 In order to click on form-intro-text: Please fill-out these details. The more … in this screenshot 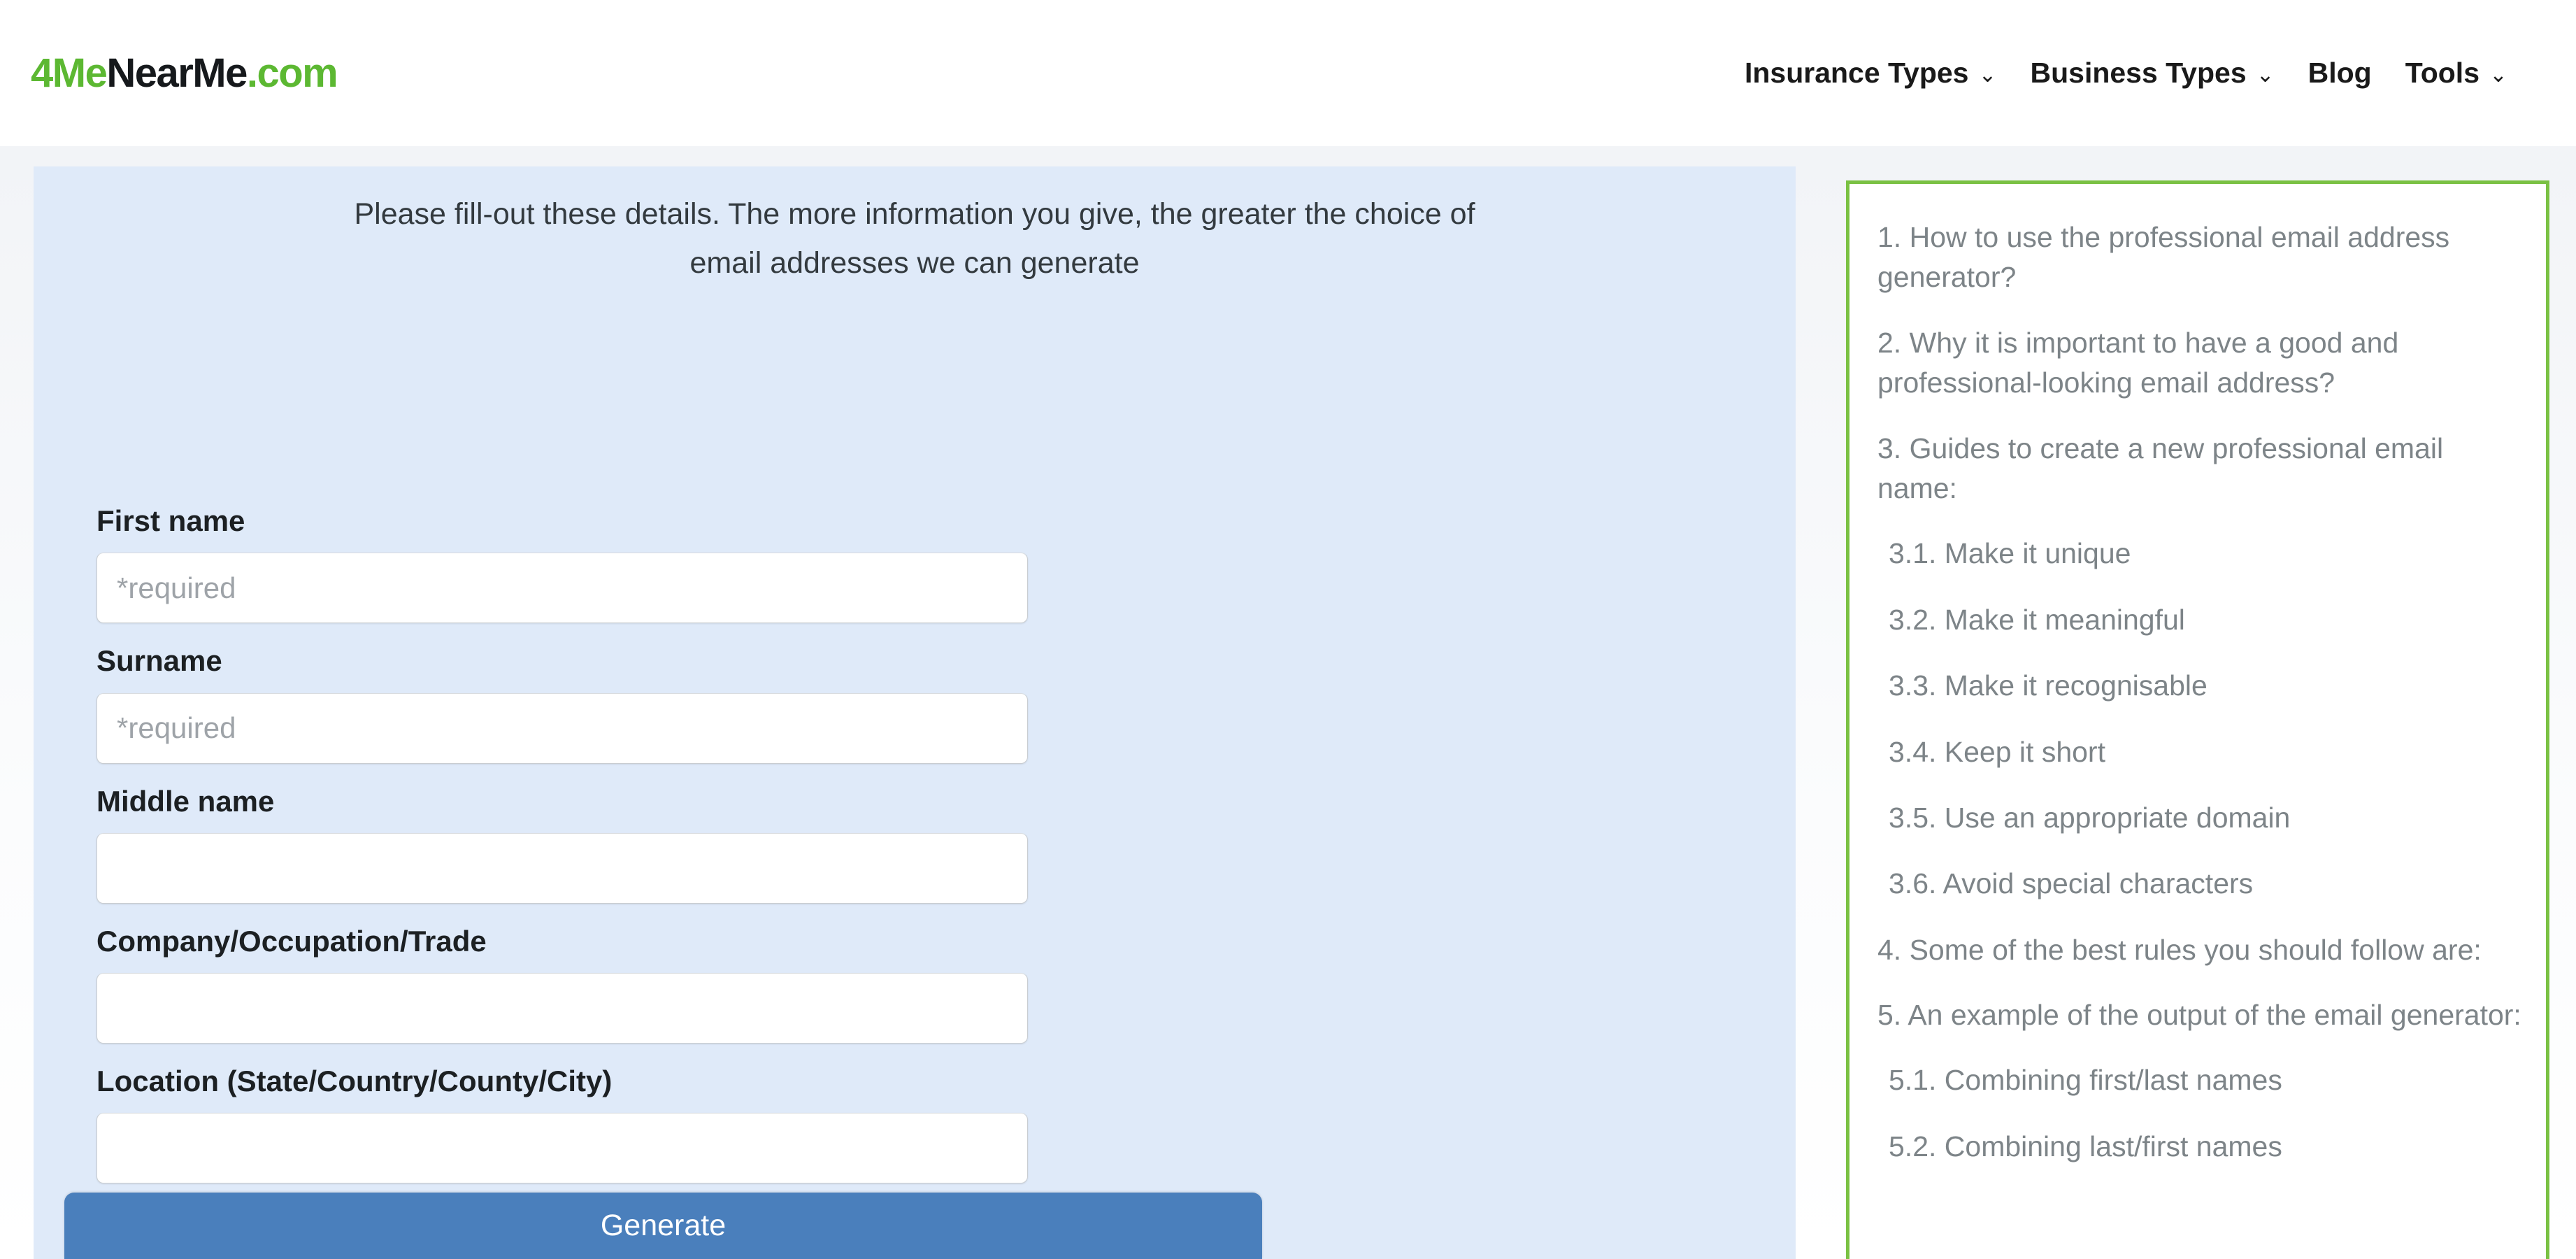, I will do `click(914, 239)`.